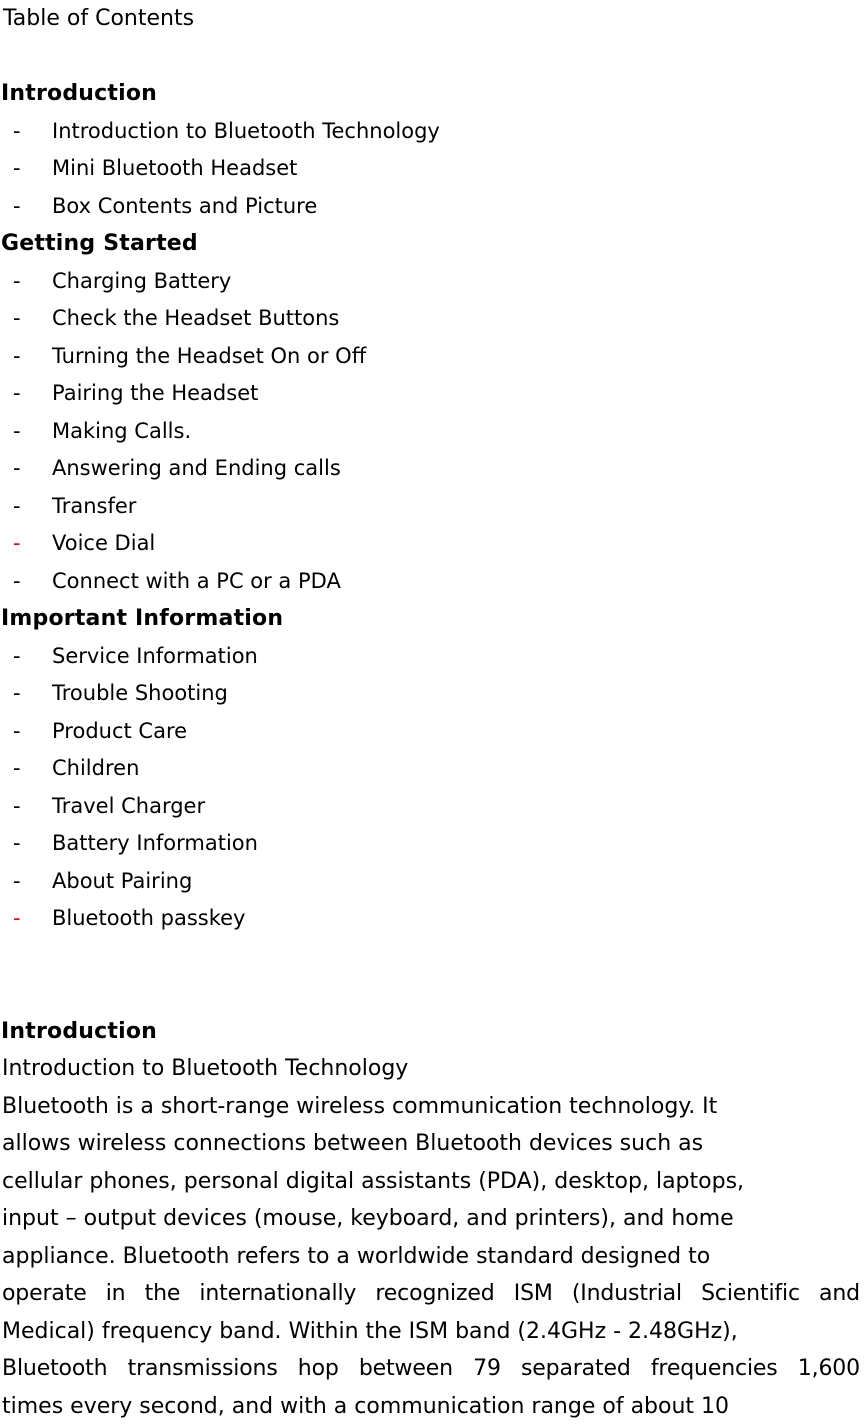 The image size is (864, 1425). Describe the element at coordinates (432, 19) in the screenshot. I see `page-title: Table of Contents` at that location.